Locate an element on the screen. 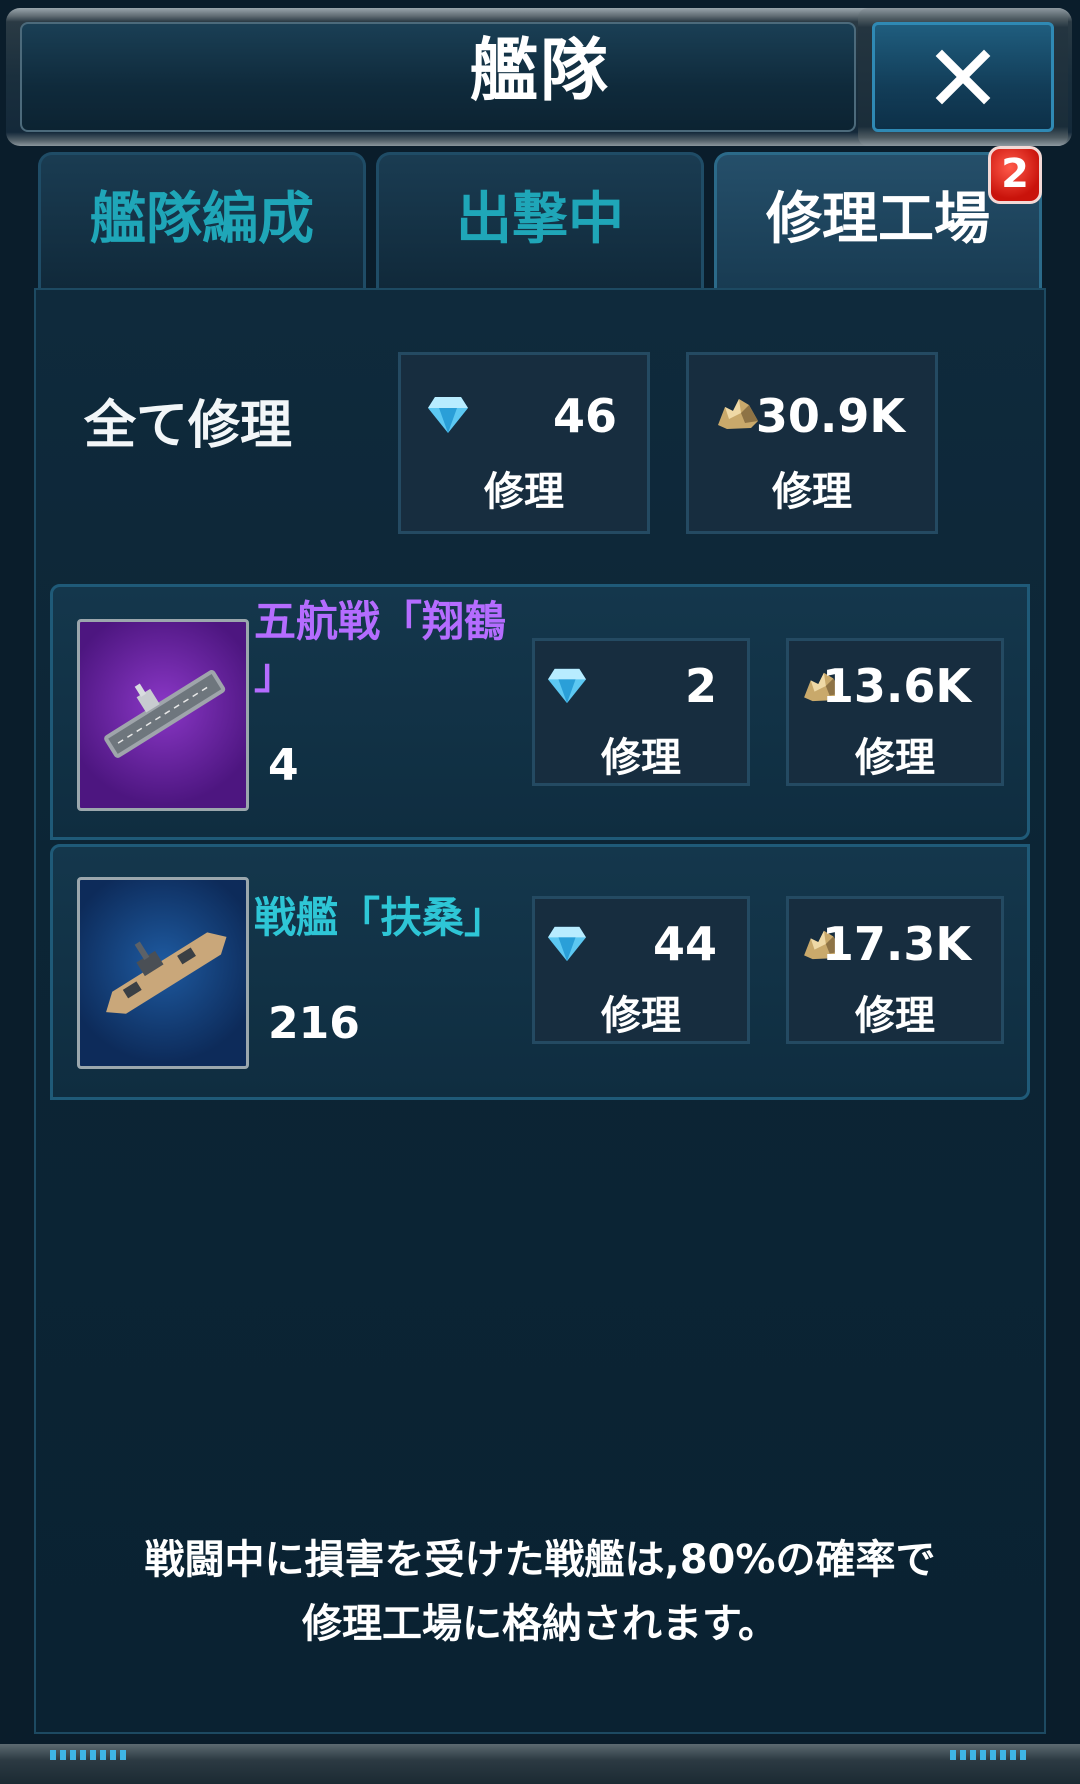 This screenshot has width=1080, height=1784. close-button is located at coordinates (963, 77).